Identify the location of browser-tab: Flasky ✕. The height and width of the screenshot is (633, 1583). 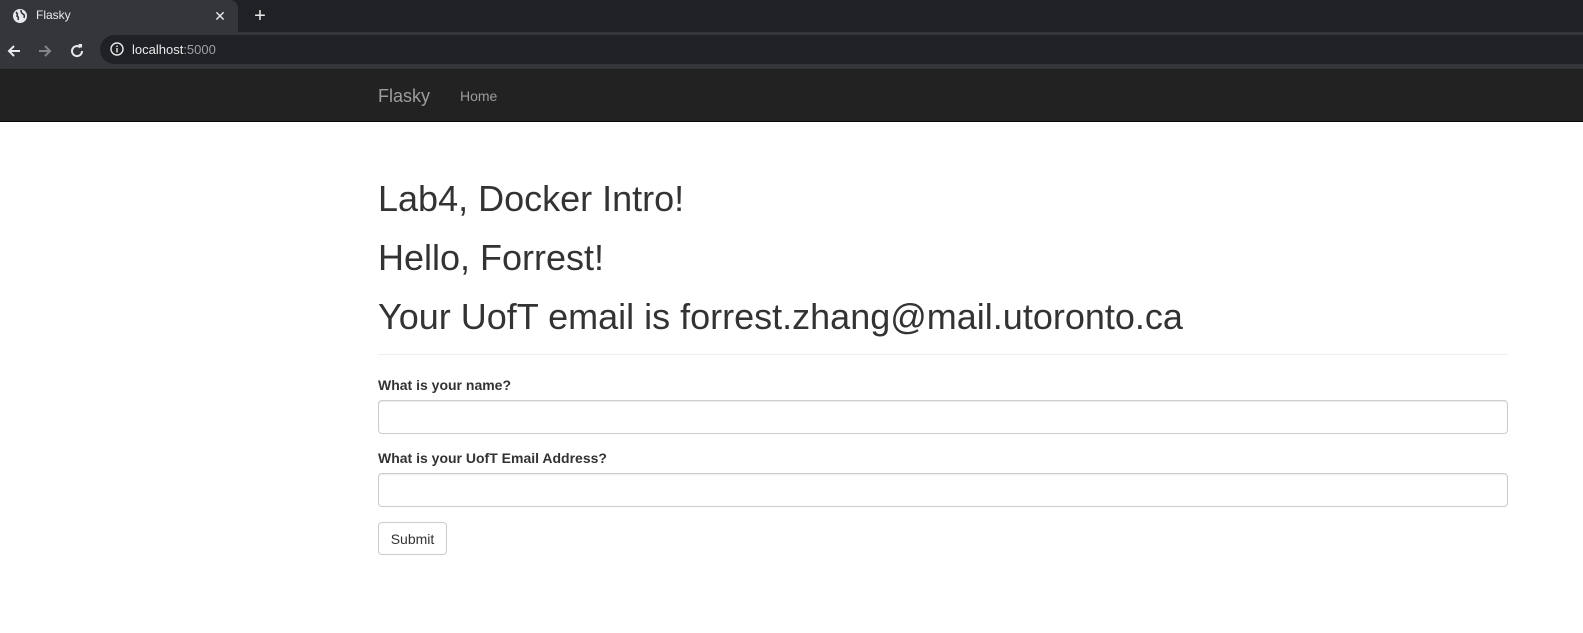
(119, 16).